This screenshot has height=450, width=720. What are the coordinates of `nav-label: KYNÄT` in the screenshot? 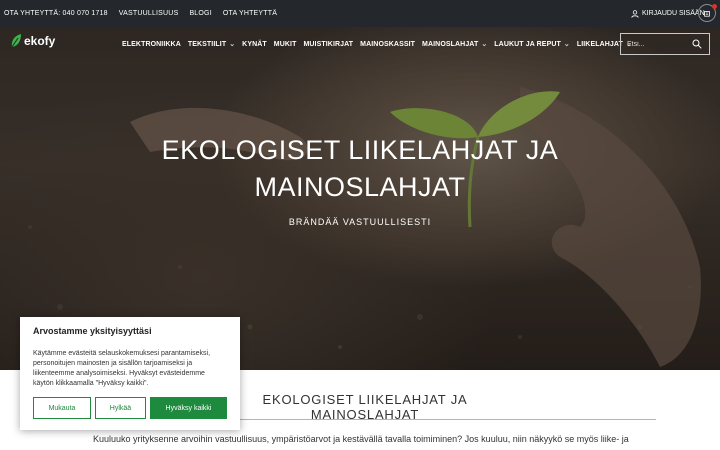 It's located at (254, 44).